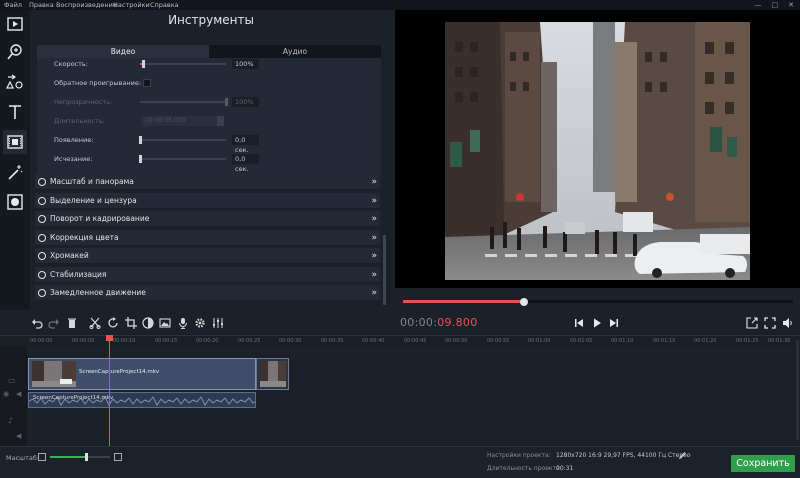 The image size is (800, 478). What do you see at coordinates (80, 457) in the screenshot?
I see `zoom-slider` at bounding box center [80, 457].